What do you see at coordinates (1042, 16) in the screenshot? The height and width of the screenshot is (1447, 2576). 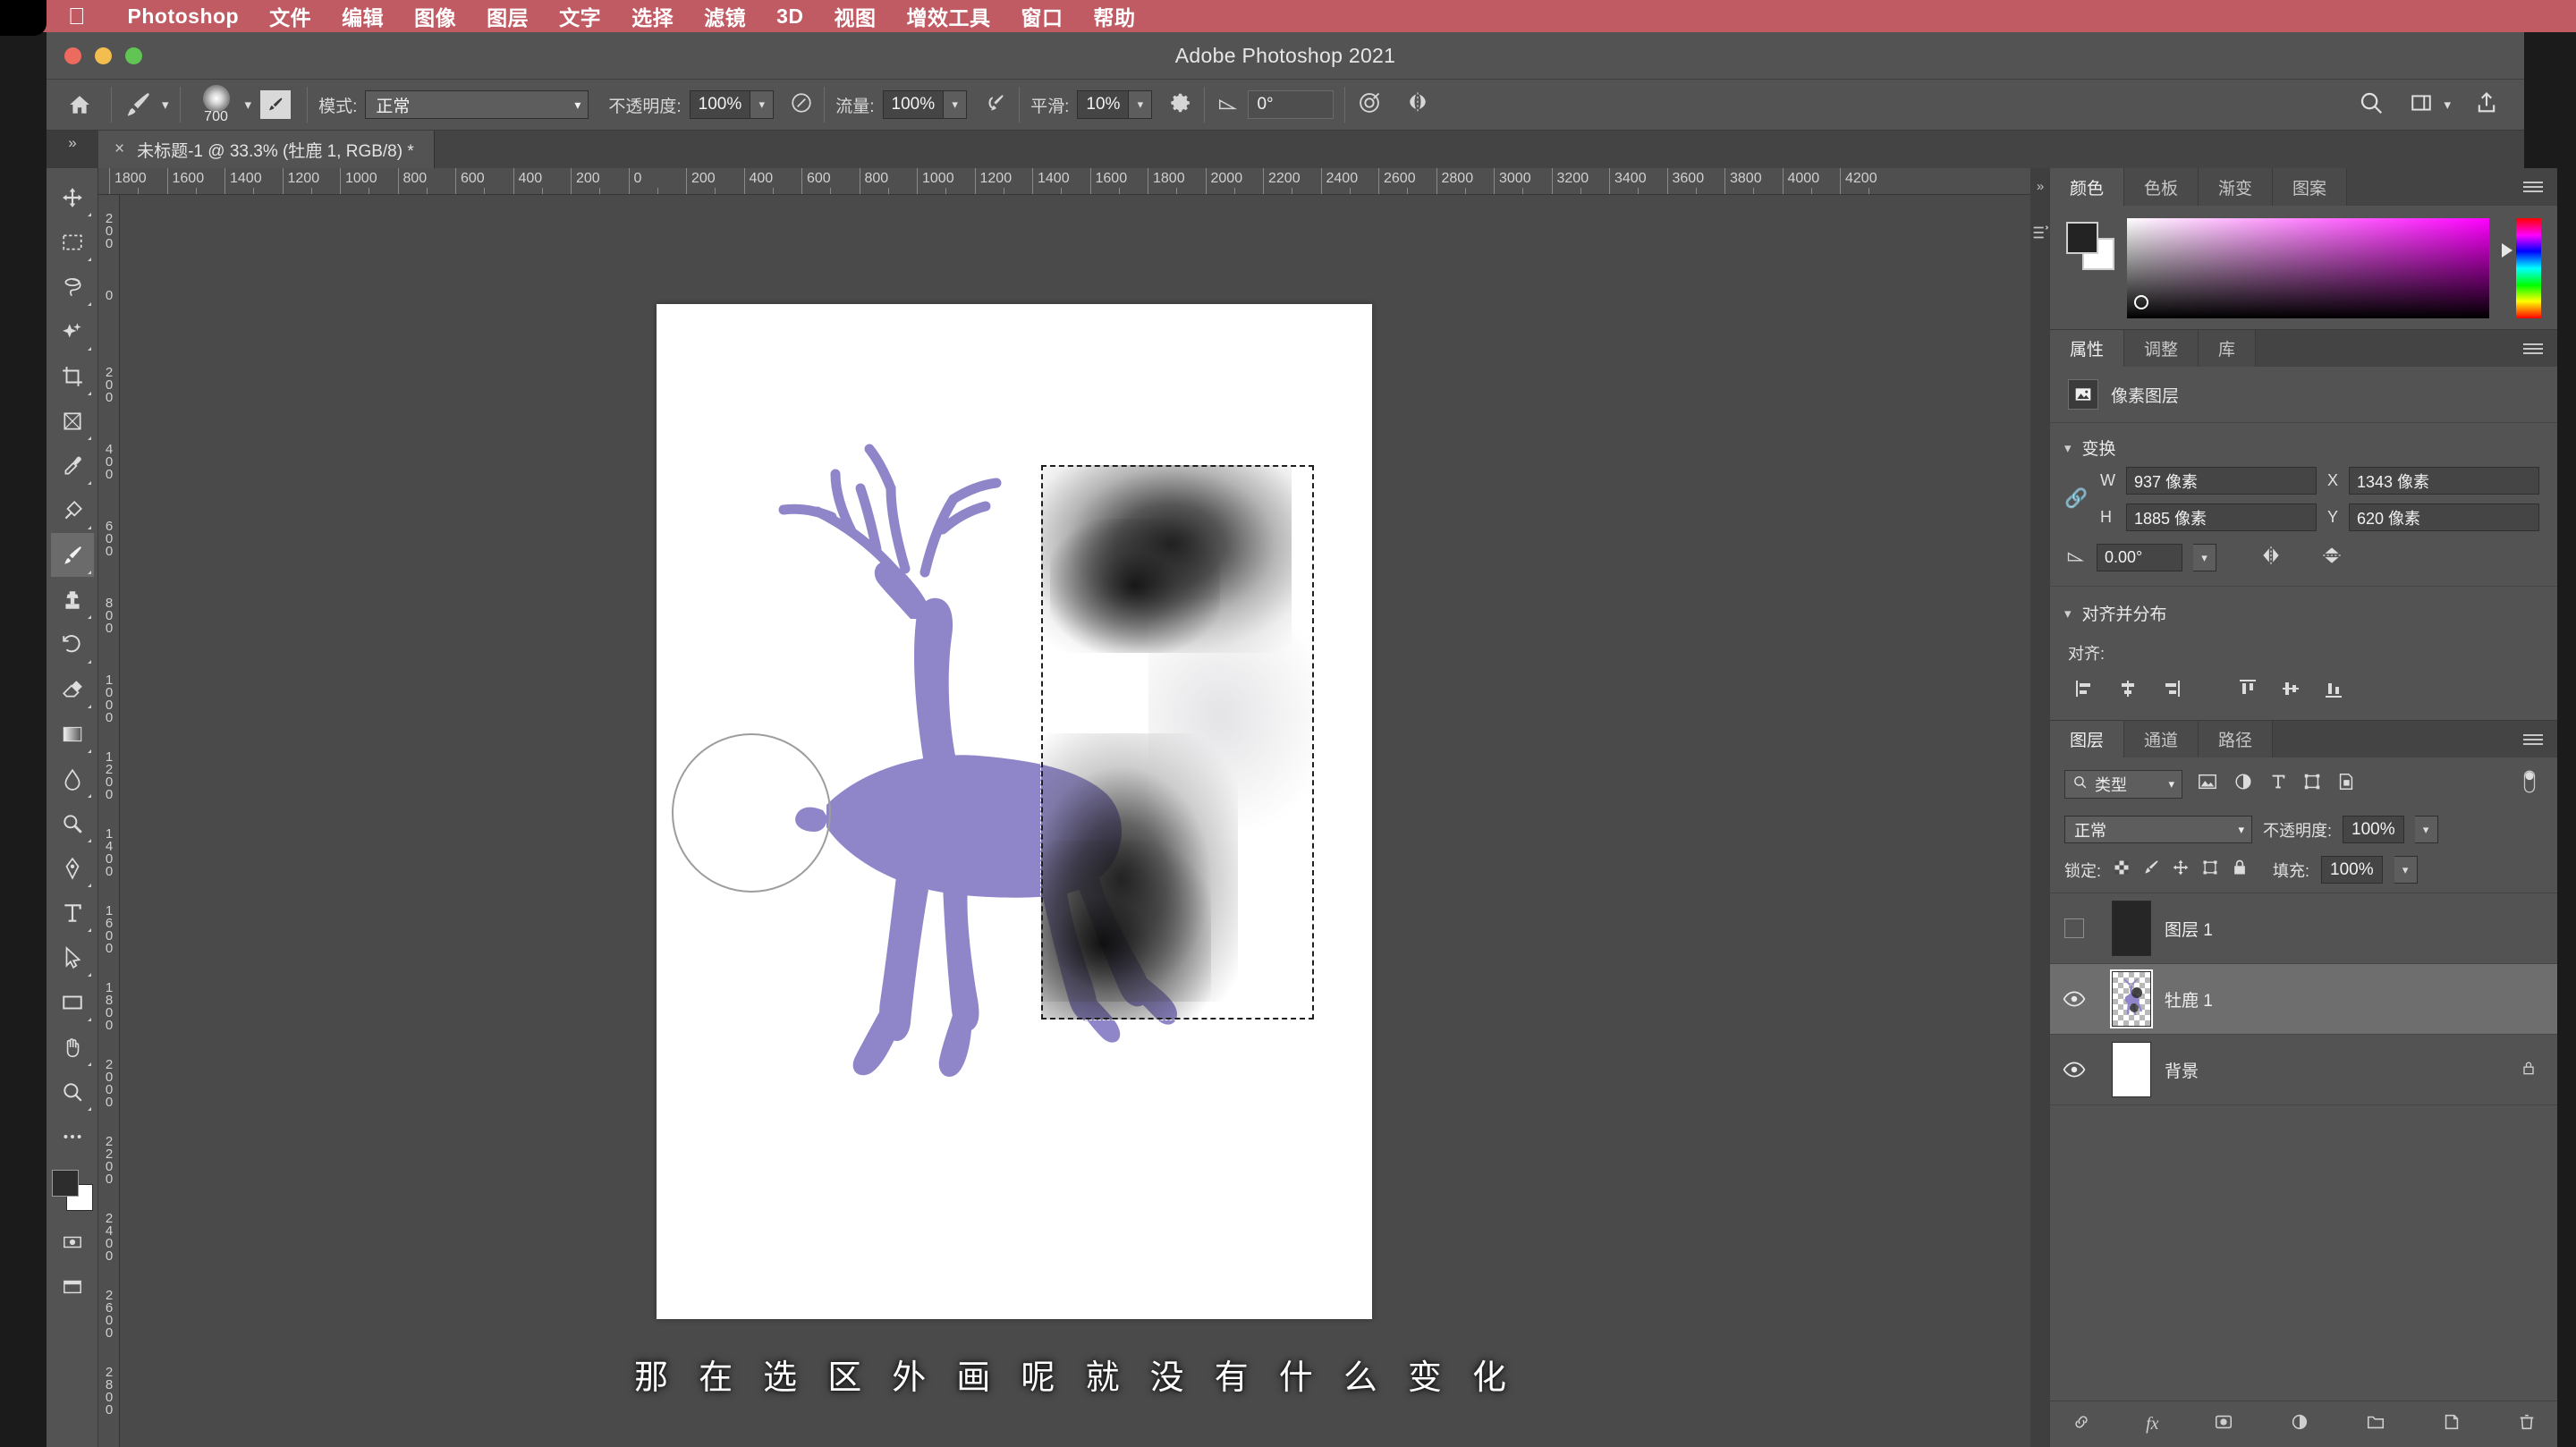 I see `menu-item-window: 窗口` at bounding box center [1042, 16].